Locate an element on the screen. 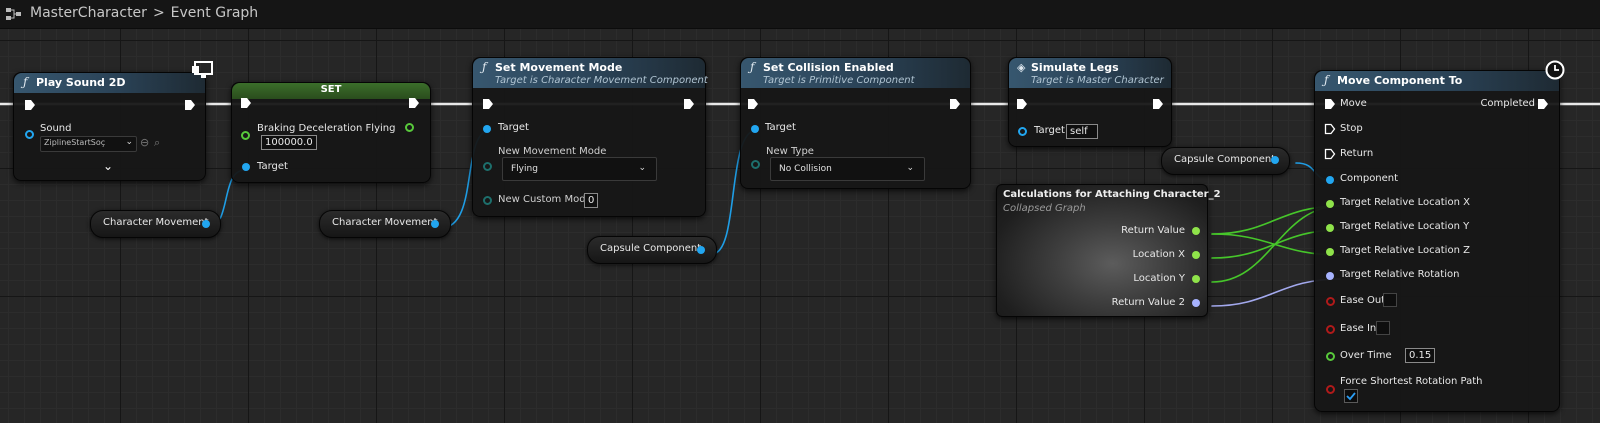 The image size is (1600, 423). client-only-icon is located at coordinates (202, 69).